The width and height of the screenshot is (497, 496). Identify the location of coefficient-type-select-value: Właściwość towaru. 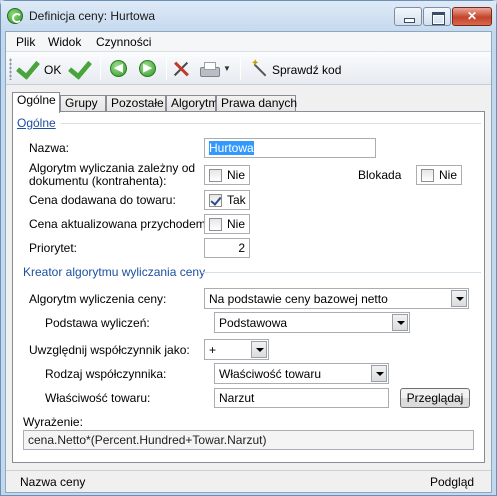
(270, 374).